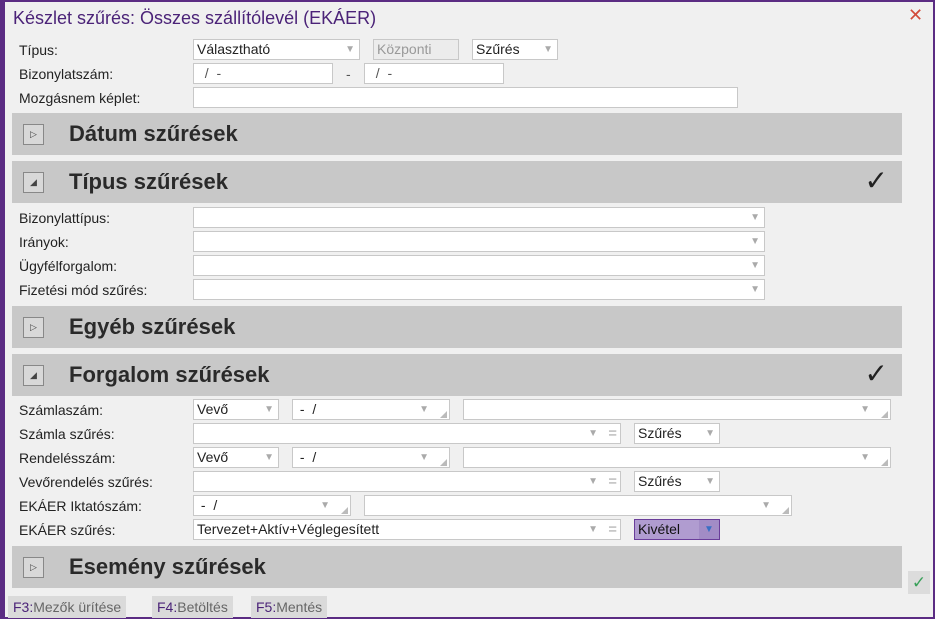 The height and width of the screenshot is (619, 935). I want to click on rendelesszam-party-select: Vevő ▼, so click(236, 457).